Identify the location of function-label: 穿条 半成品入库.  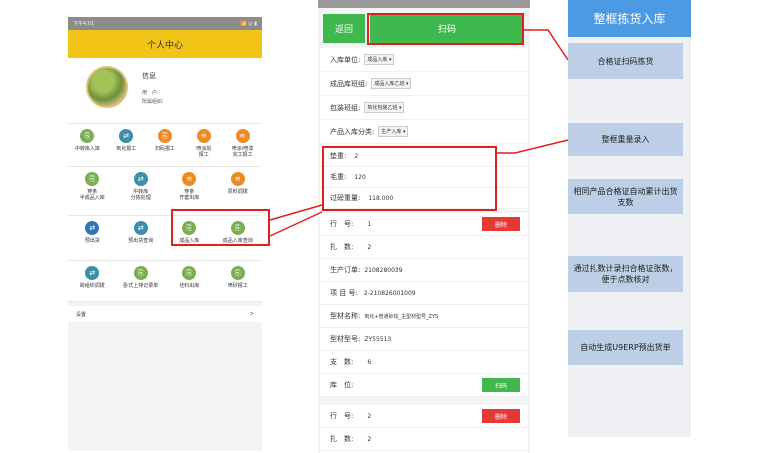
(92, 195).